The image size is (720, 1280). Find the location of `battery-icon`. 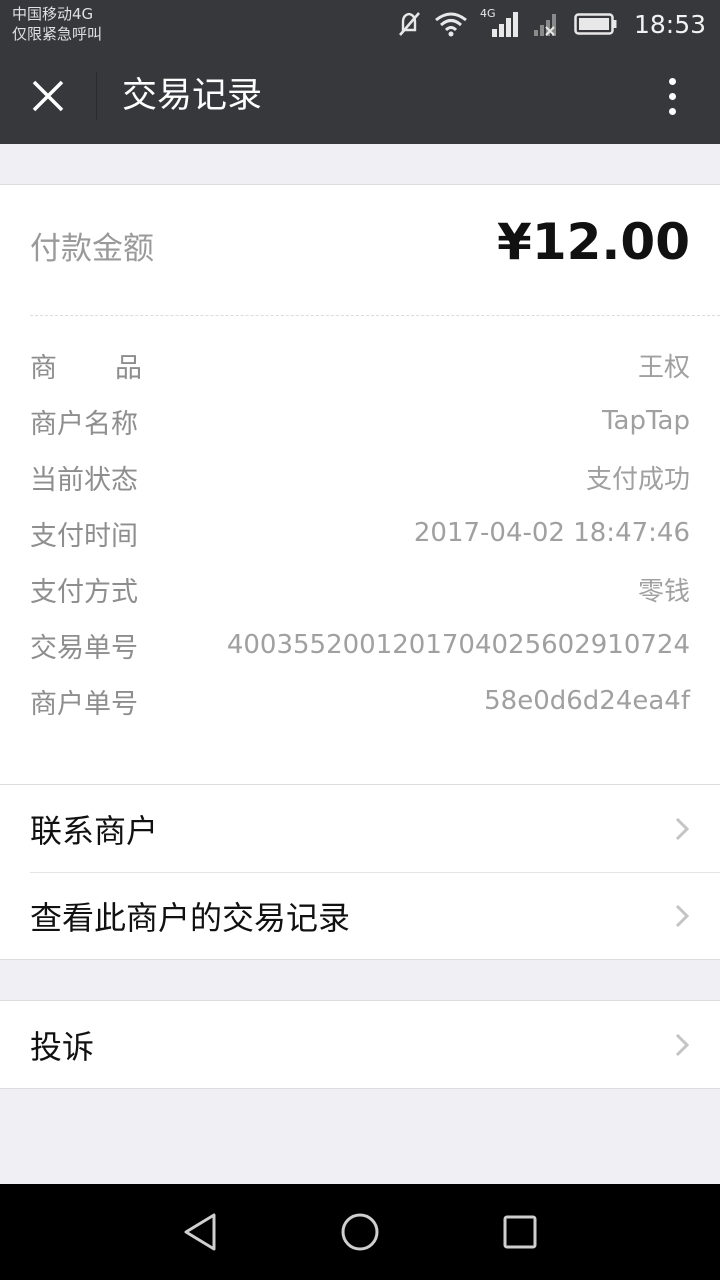

battery-icon is located at coordinates (595, 24).